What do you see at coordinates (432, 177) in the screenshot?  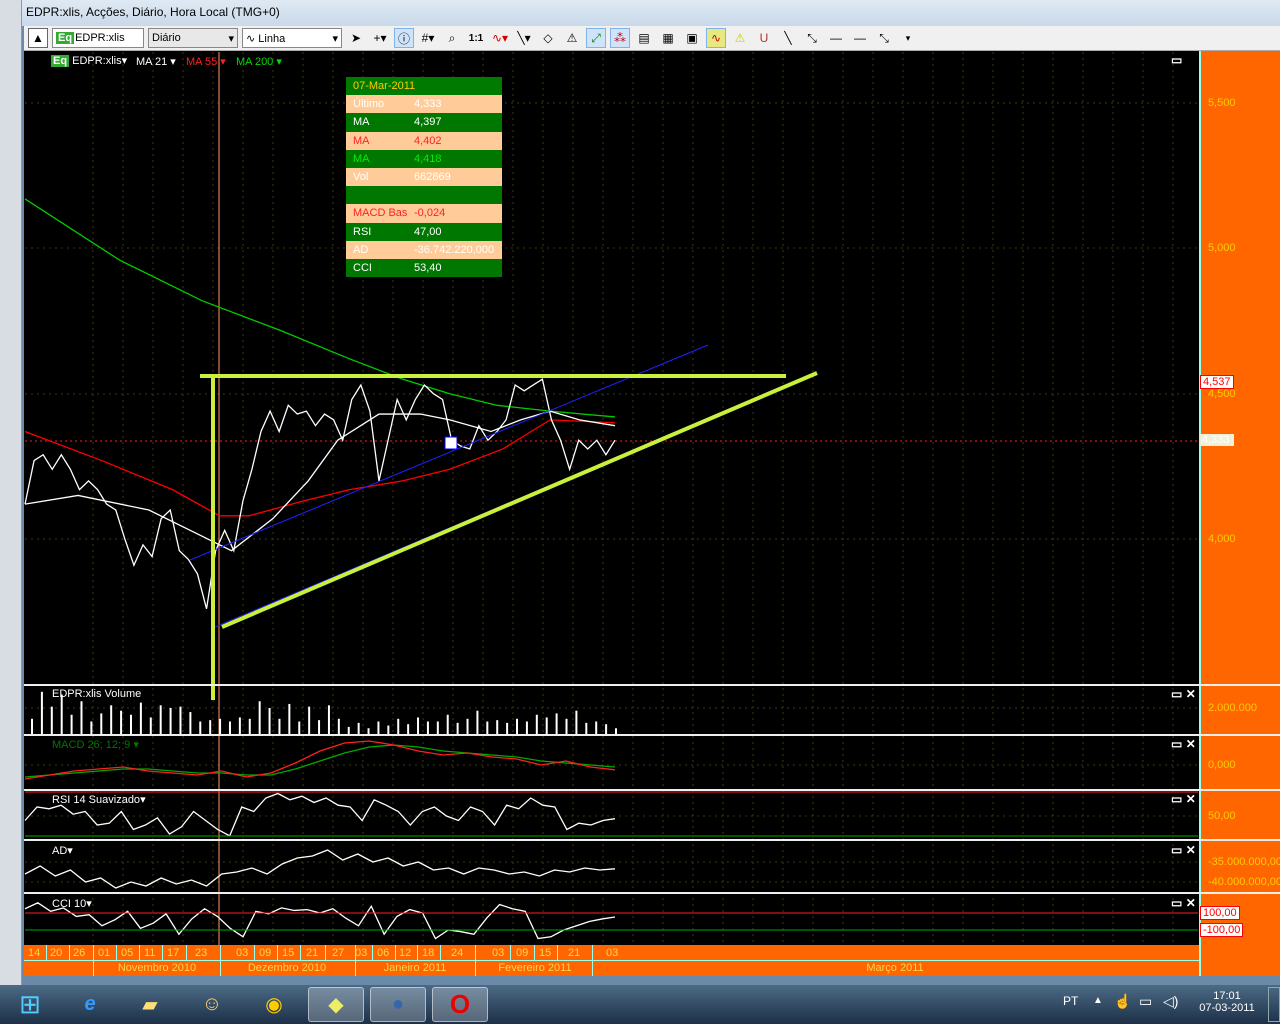 I see `info-value: 662869` at bounding box center [432, 177].